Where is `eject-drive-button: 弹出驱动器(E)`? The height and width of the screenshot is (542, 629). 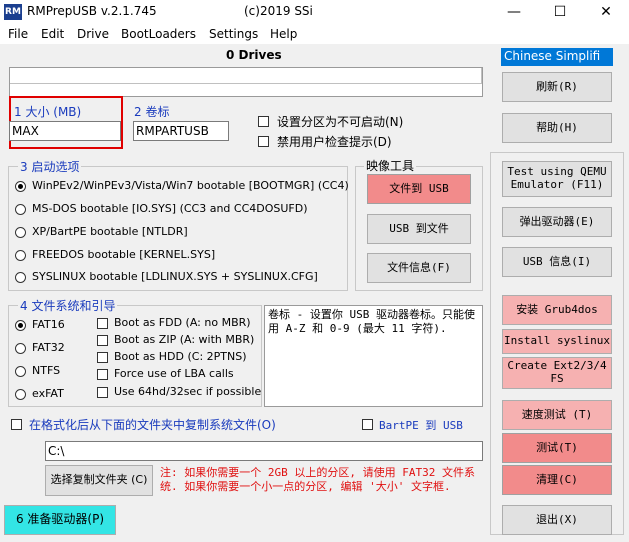 eject-drive-button: 弹出驱动器(E) is located at coordinates (557, 222).